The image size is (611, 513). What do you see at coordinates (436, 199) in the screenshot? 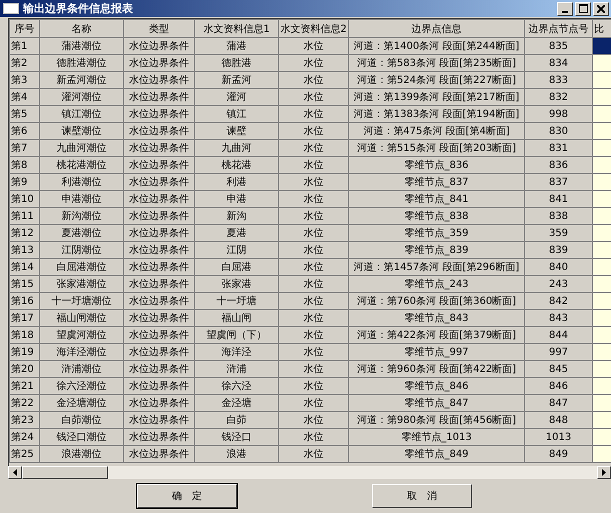
I see `table-cell: 零维节点_841` at bounding box center [436, 199].